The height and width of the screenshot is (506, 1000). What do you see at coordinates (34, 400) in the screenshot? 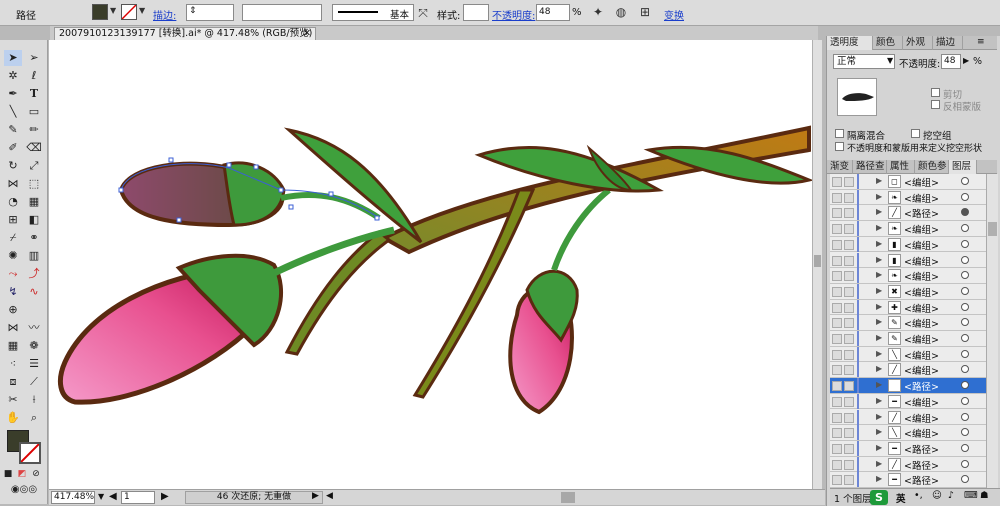
I see `knife-tool-icon: ⟊` at bounding box center [34, 400].